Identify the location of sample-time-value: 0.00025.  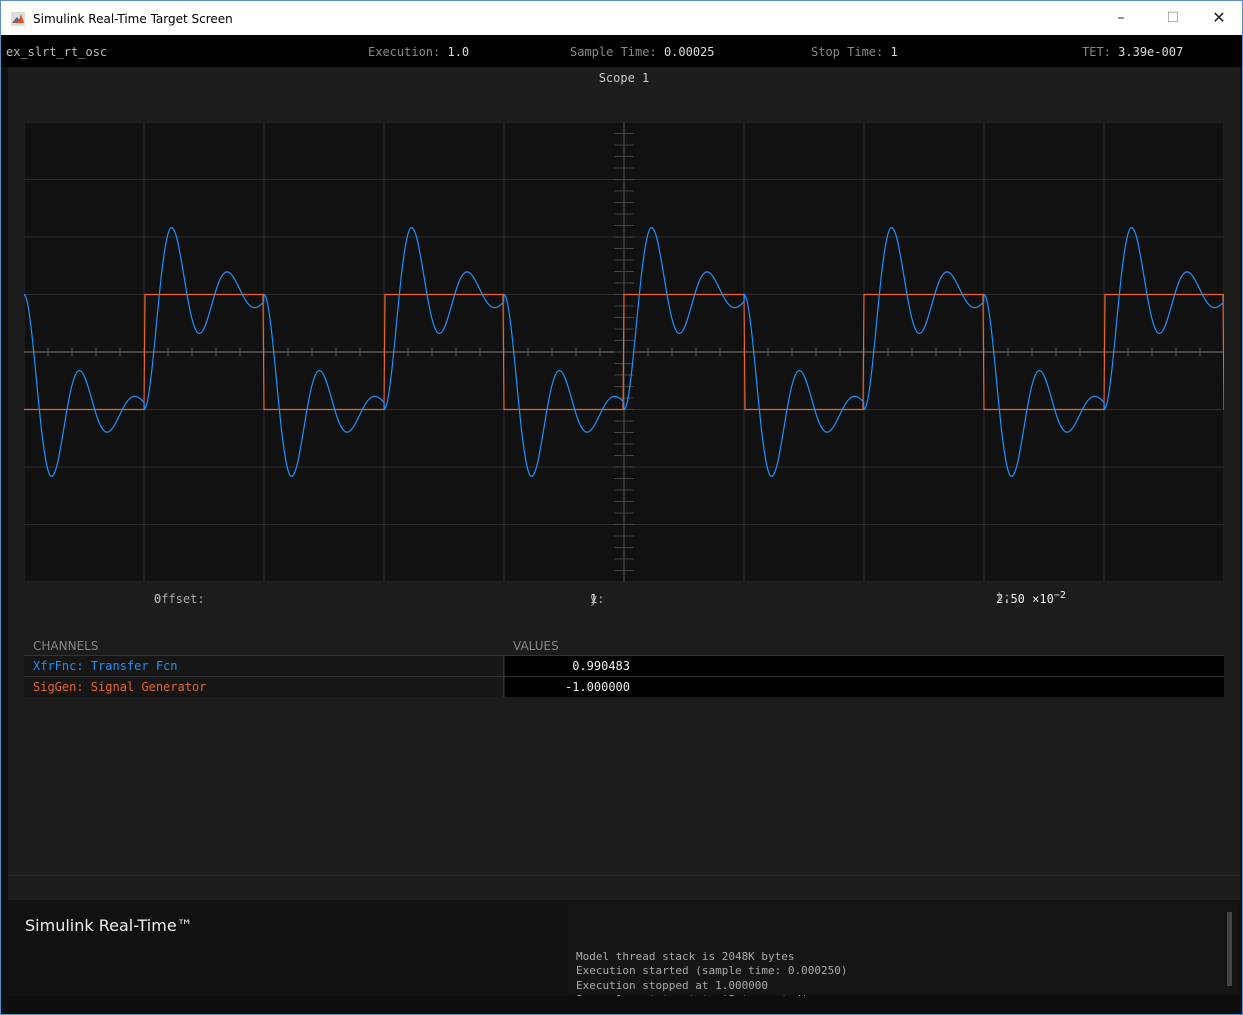
(689, 52).